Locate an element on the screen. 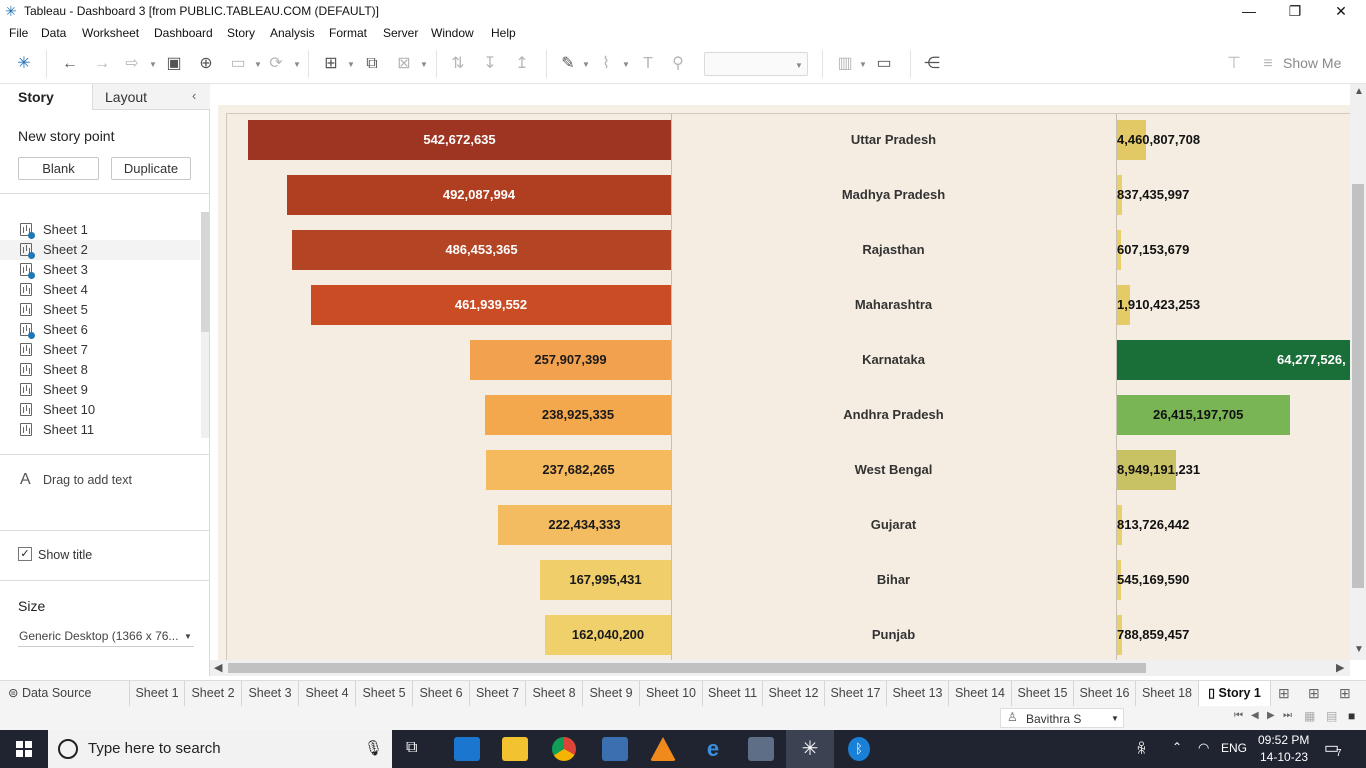 This screenshot has width=1366, height=768. sheet-tab: Sheet 14 is located at coordinates (980, 693).